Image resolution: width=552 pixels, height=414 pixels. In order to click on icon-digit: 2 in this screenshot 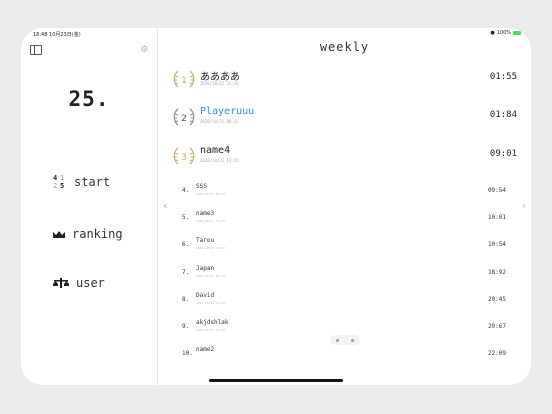, I will do `click(55, 186)`.